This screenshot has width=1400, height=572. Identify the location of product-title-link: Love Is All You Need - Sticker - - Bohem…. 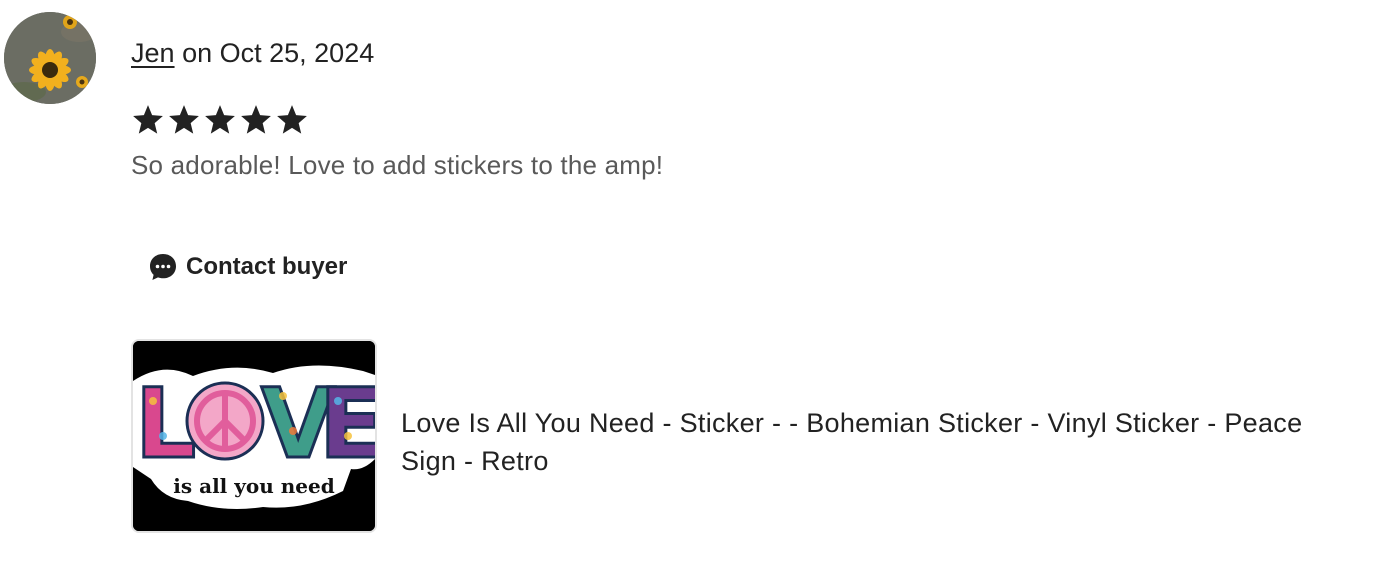
(881, 442).